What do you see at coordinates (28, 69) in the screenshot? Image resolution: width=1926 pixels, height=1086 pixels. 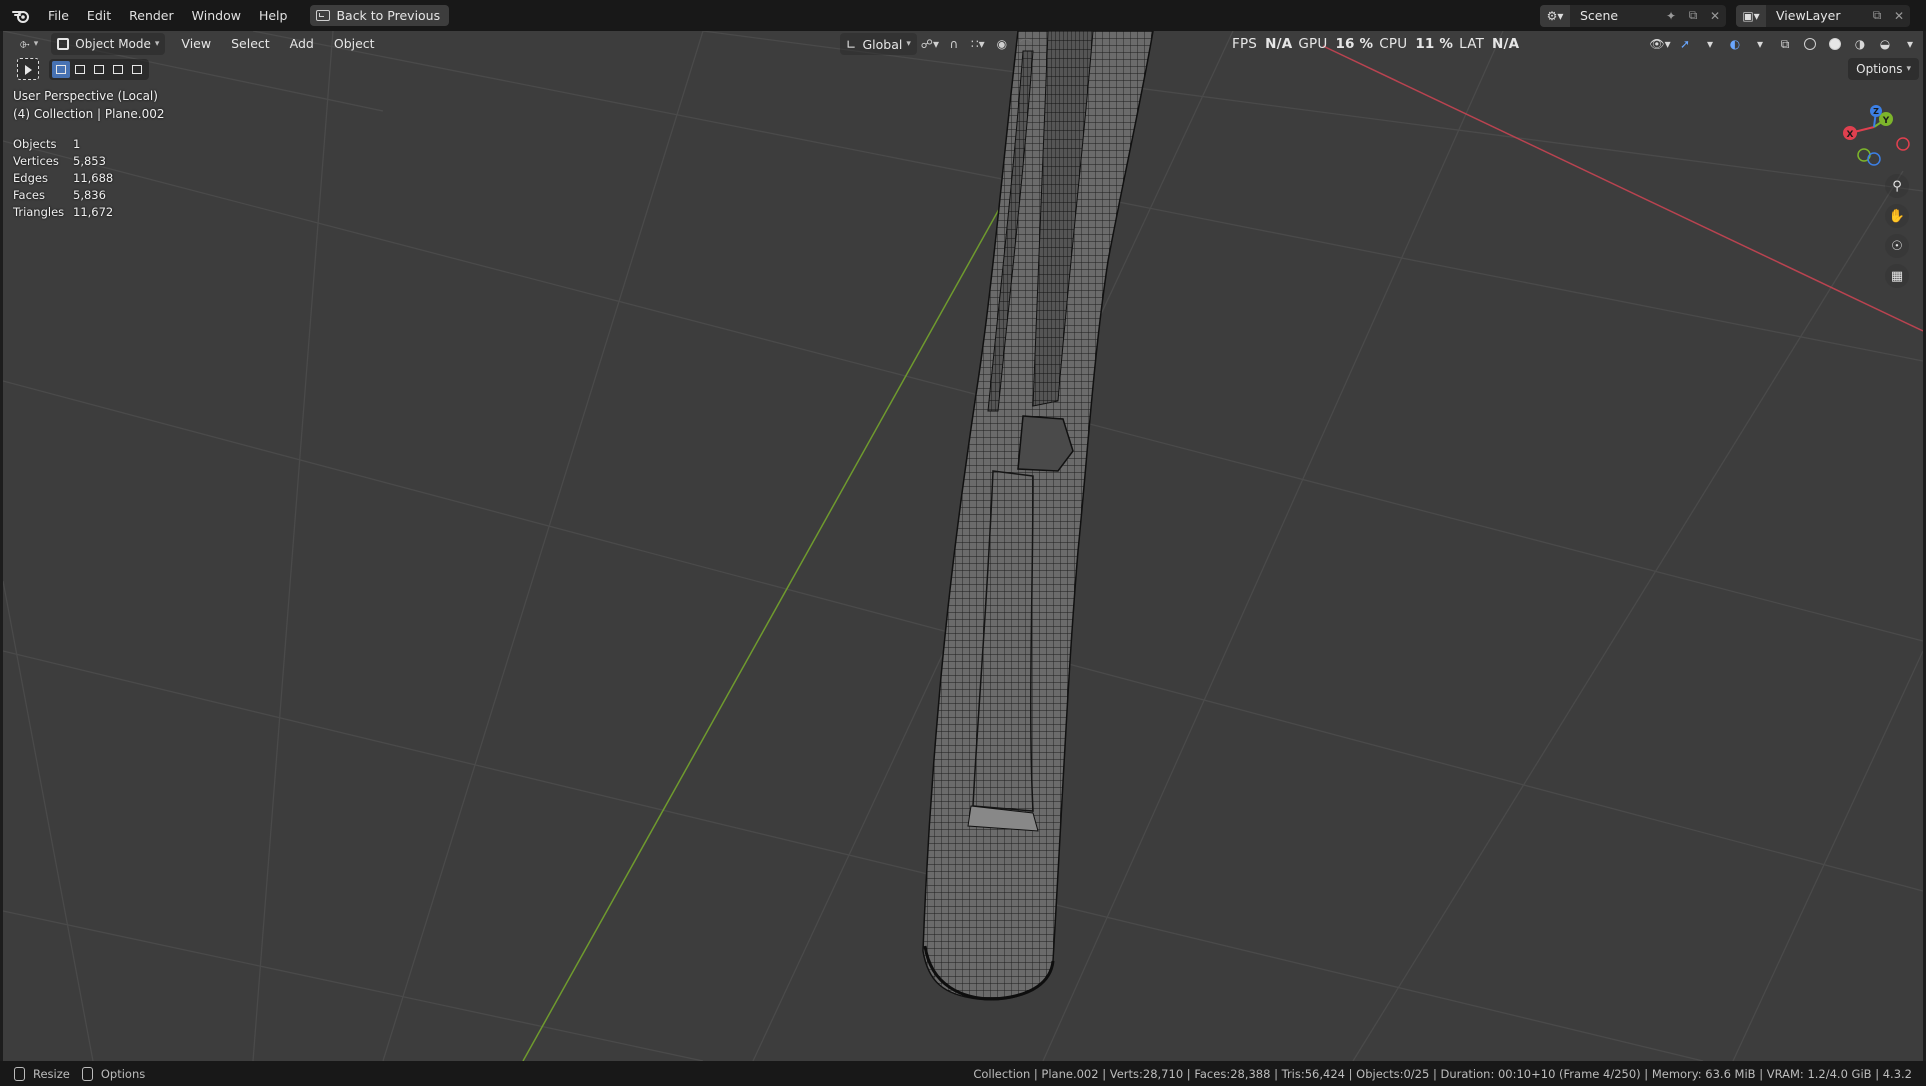 I see `select-tool-icon` at bounding box center [28, 69].